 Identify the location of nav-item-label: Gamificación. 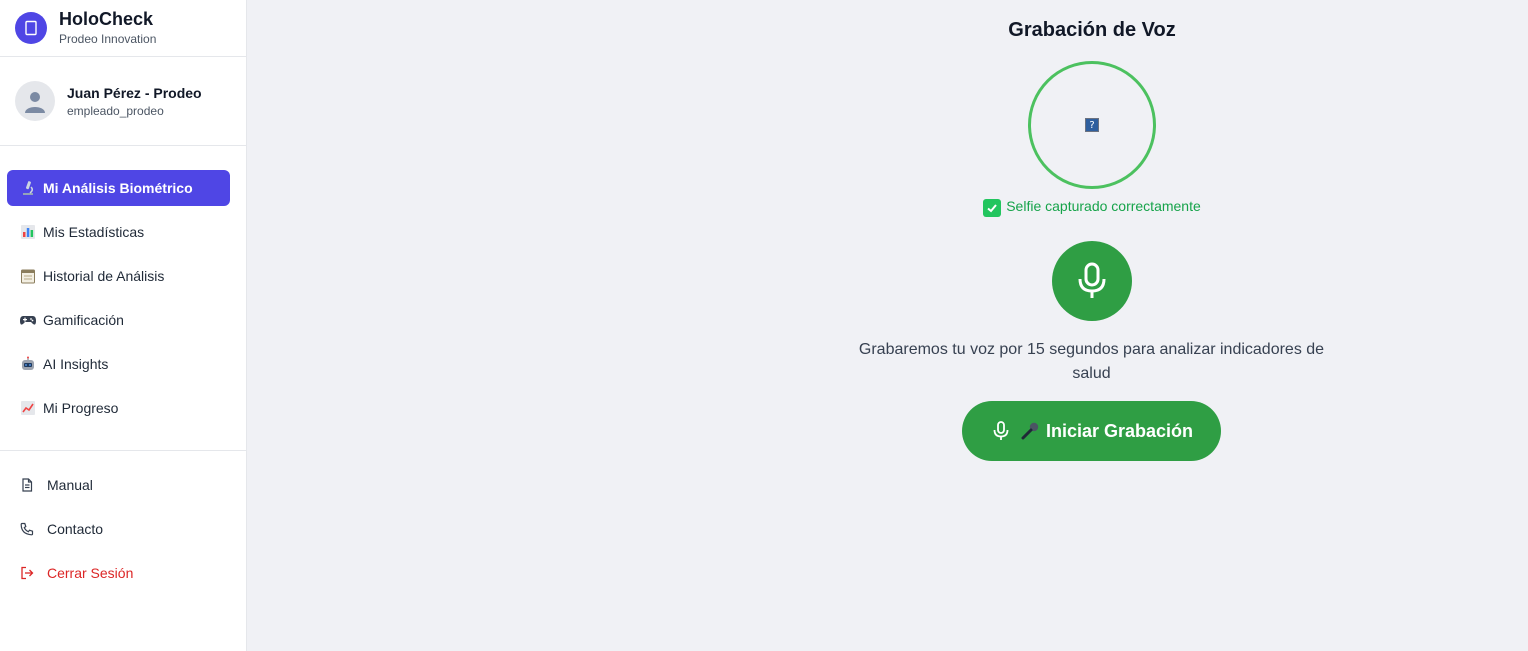
(83, 320).